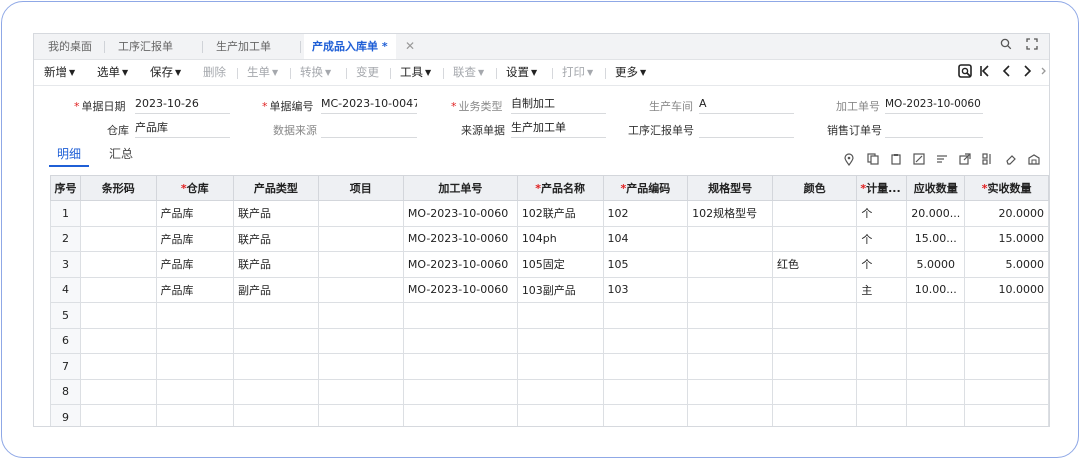 This screenshot has width=1080, height=459. What do you see at coordinates (965, 72) in the screenshot?
I see `scan-icon` at bounding box center [965, 72].